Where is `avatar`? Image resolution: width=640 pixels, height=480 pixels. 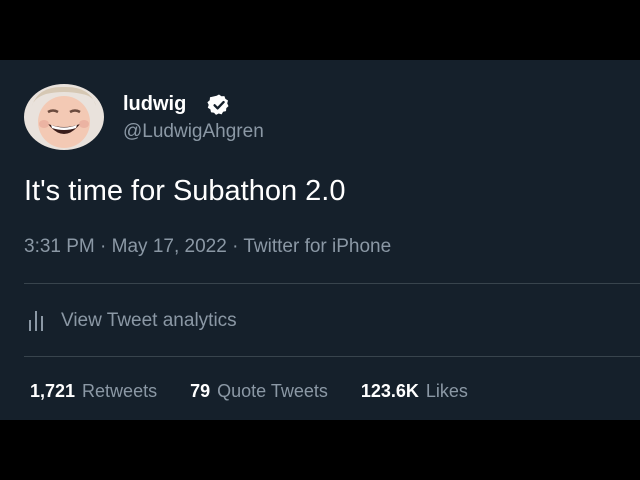 avatar is located at coordinates (64, 117).